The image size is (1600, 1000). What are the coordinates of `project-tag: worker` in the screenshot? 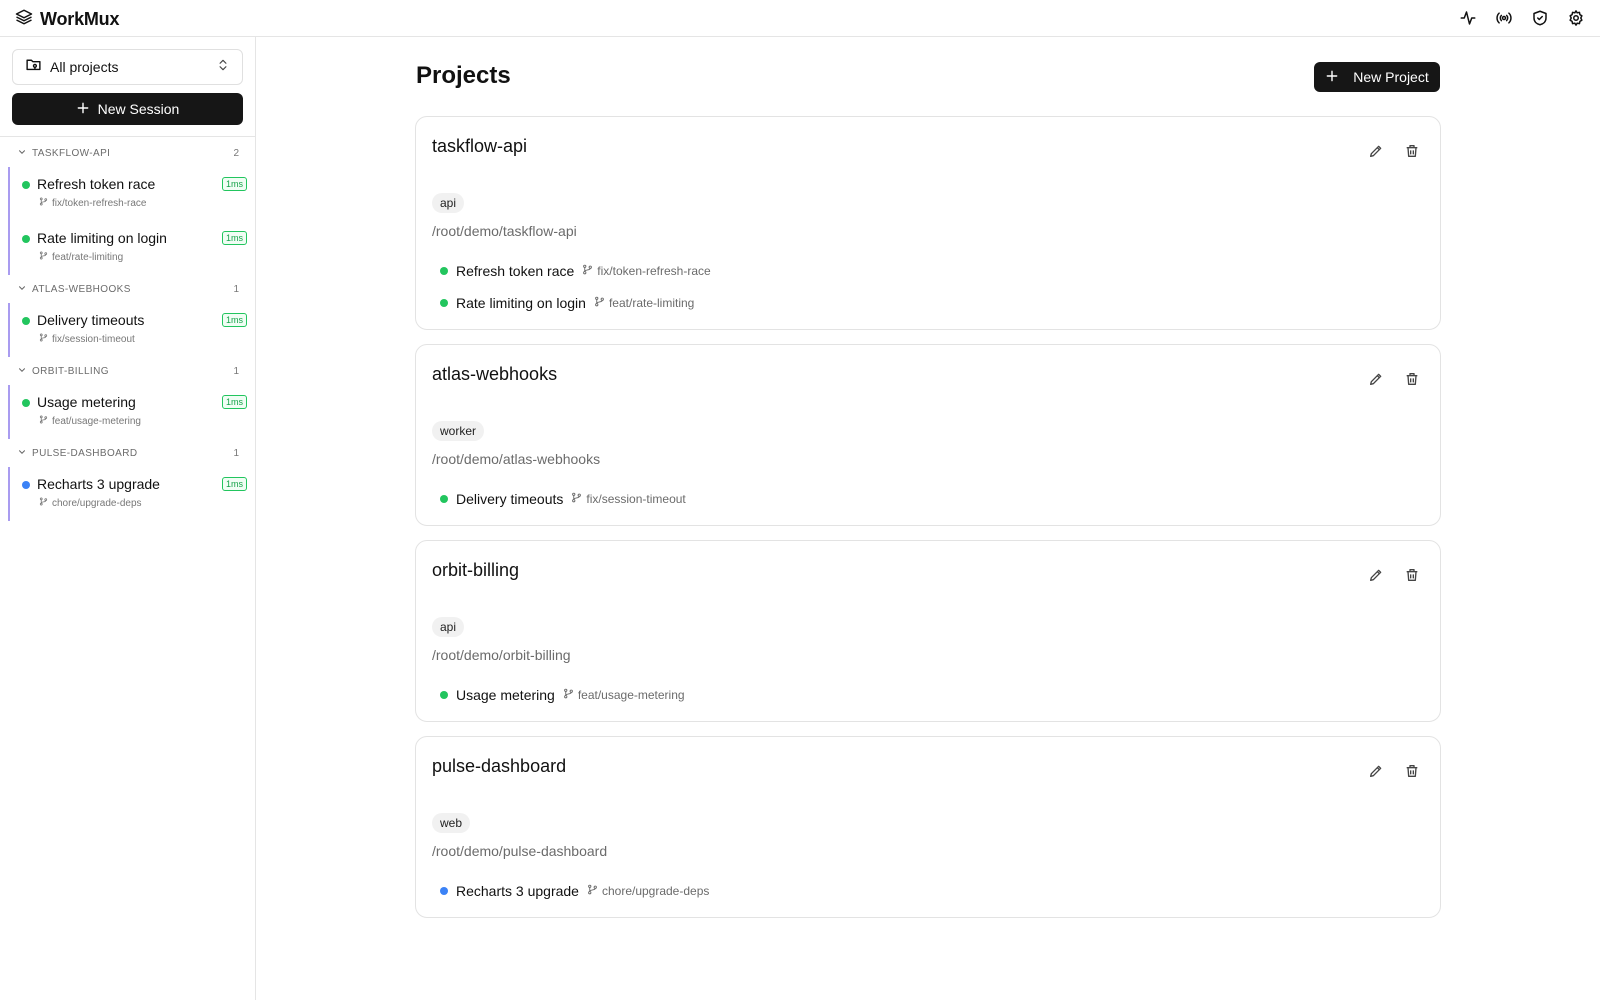 It's located at (458, 431).